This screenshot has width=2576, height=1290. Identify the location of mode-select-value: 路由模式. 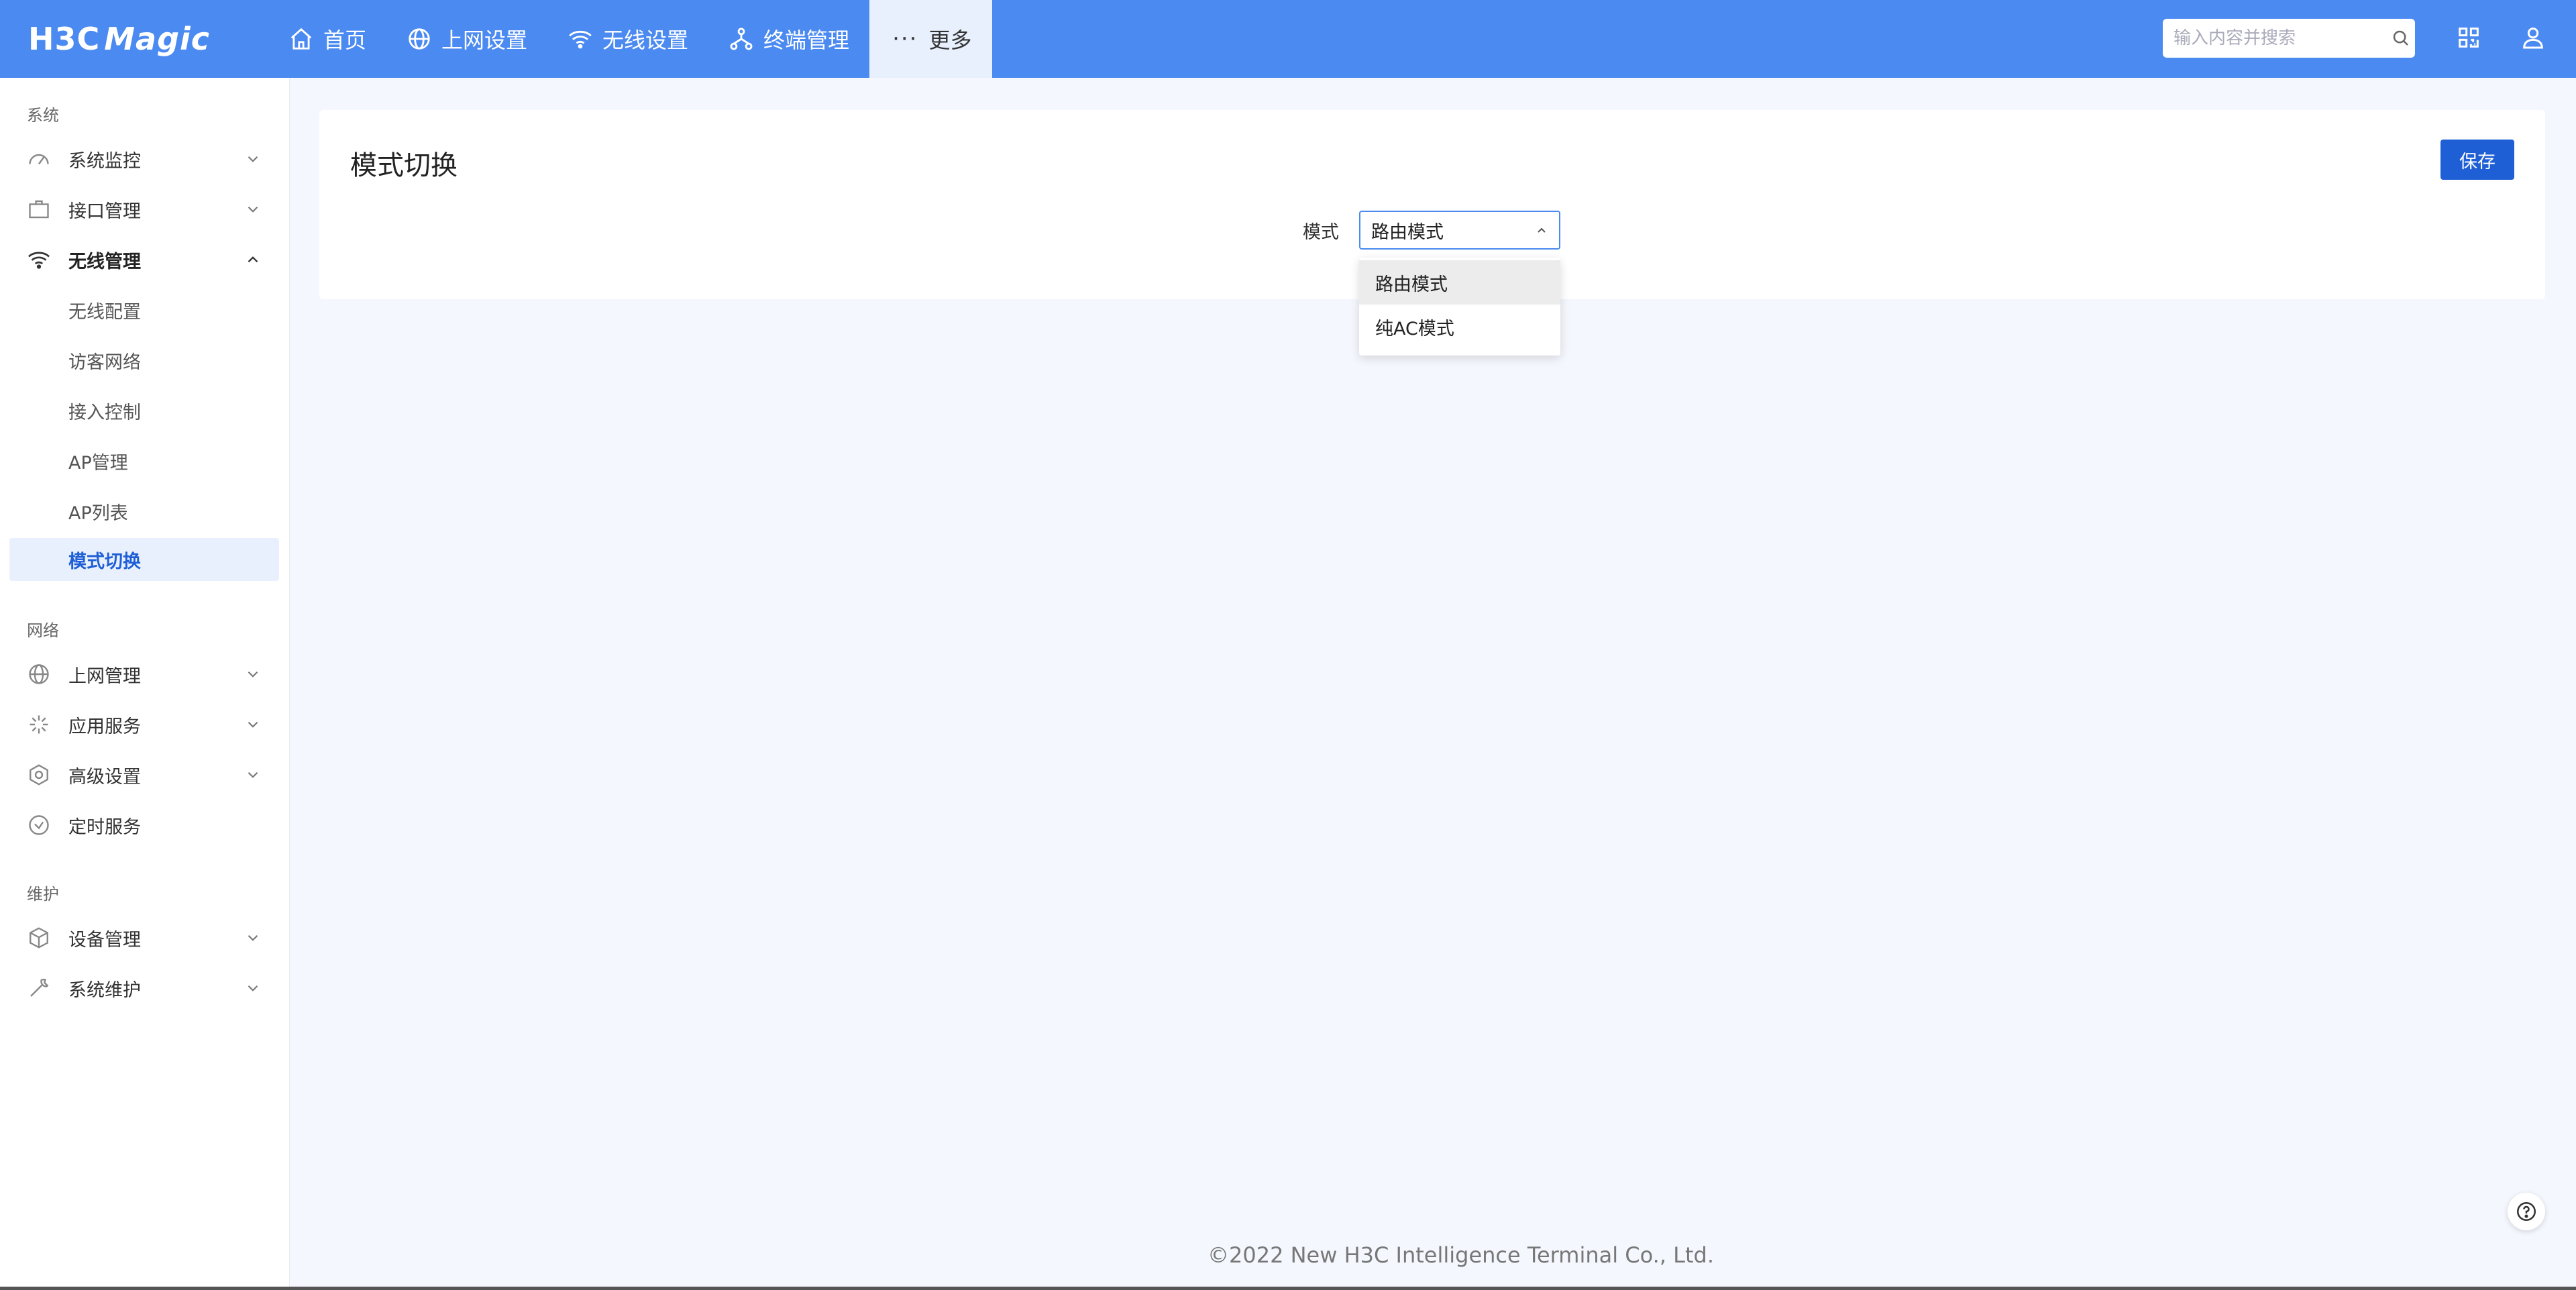
(1407, 232).